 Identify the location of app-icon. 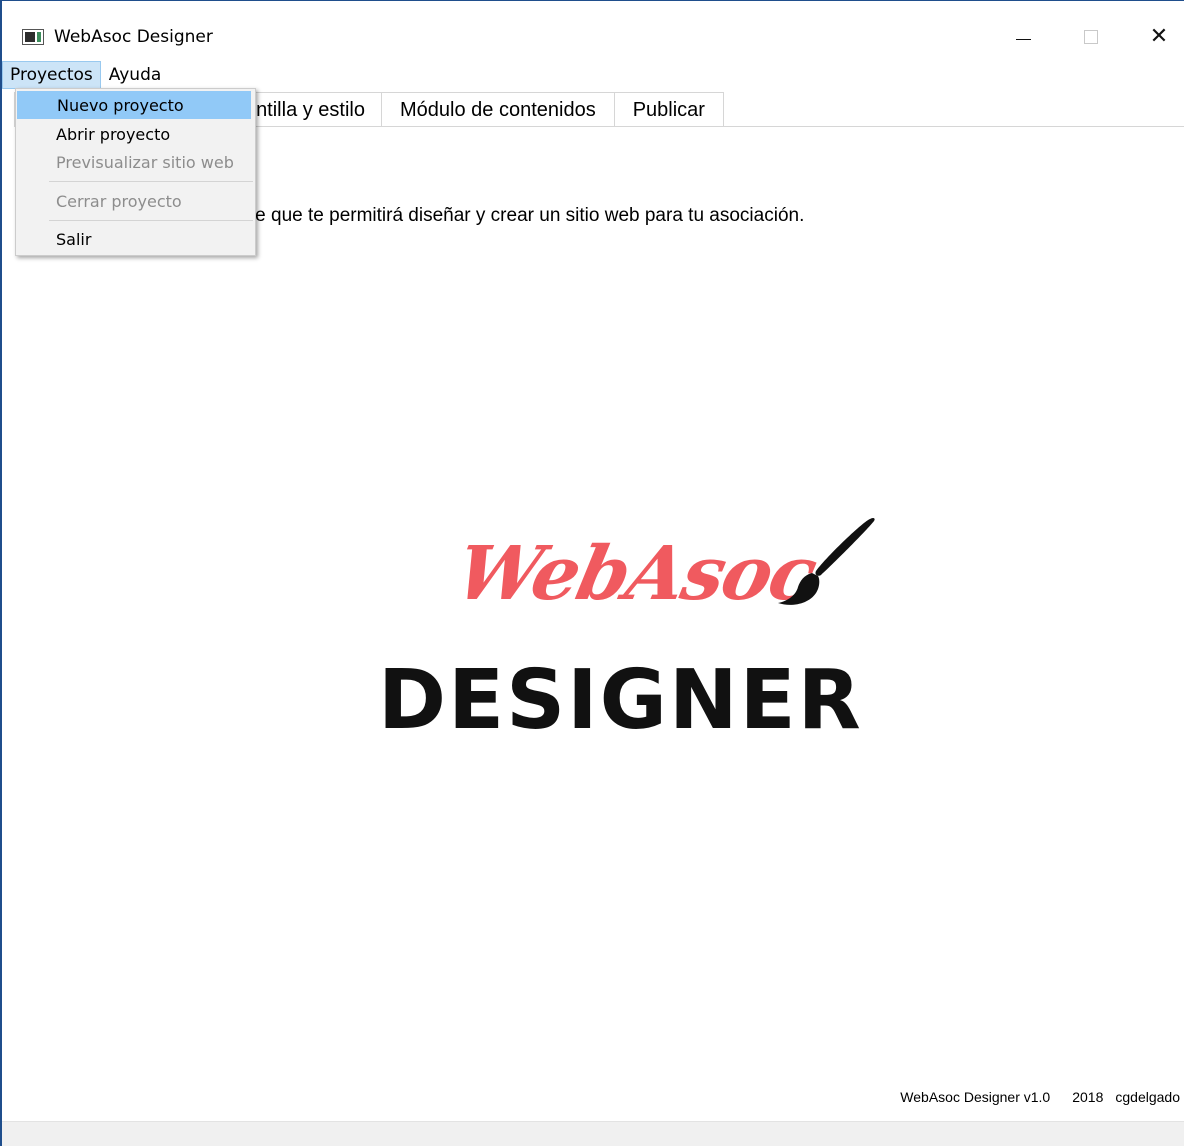
(33, 37).